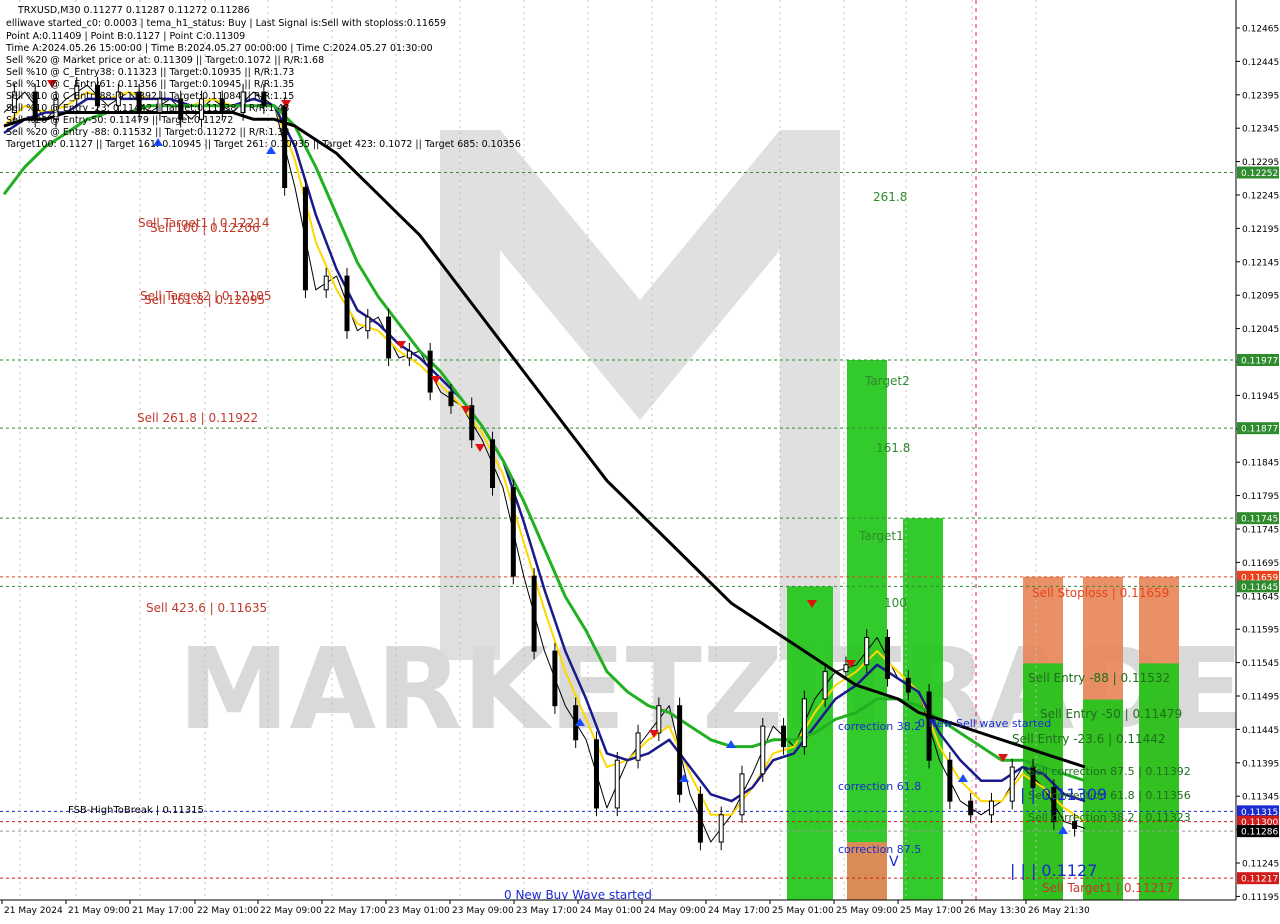 The width and height of the screenshot is (1280, 924). Describe the element at coordinates (136, 810) in the screenshot. I see `annotation: FSB-HighToBreak | 0.11315` at that location.